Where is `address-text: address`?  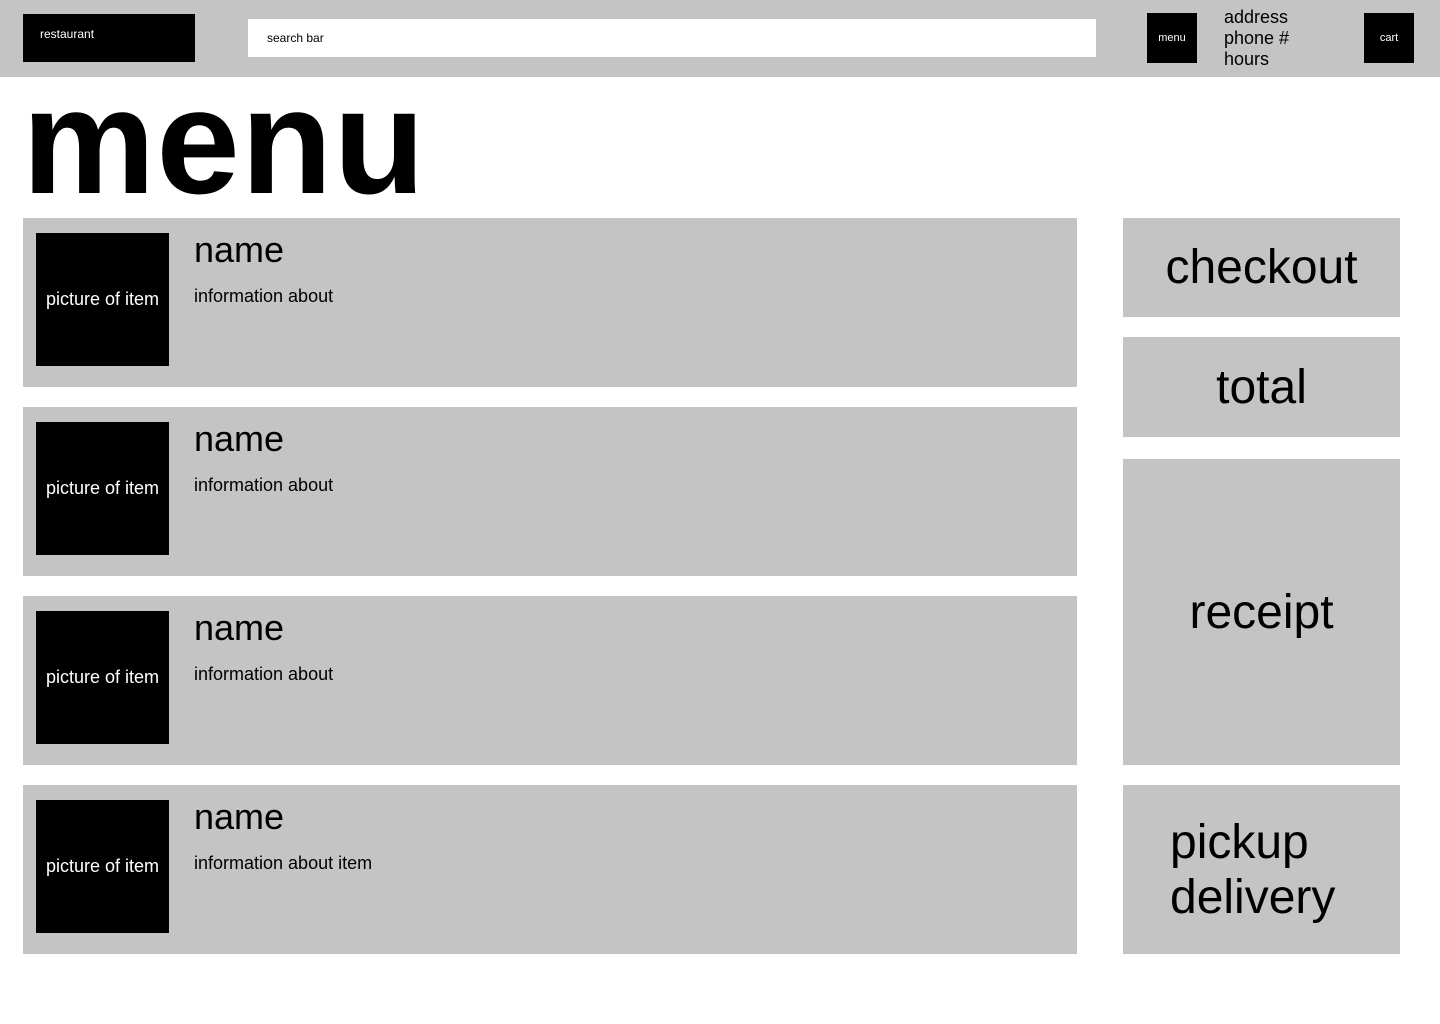
address-text: address is located at coordinates (1256, 17).